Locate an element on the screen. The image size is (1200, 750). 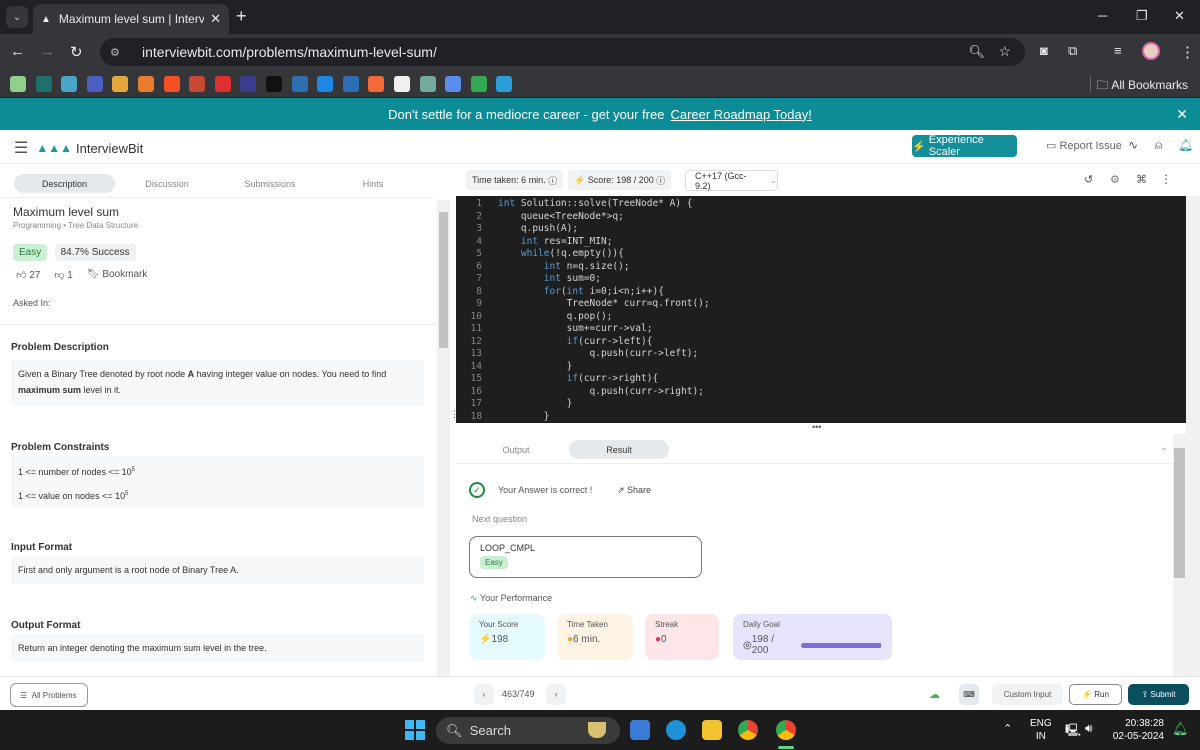
chrome-icon is located at coordinates (748, 730).